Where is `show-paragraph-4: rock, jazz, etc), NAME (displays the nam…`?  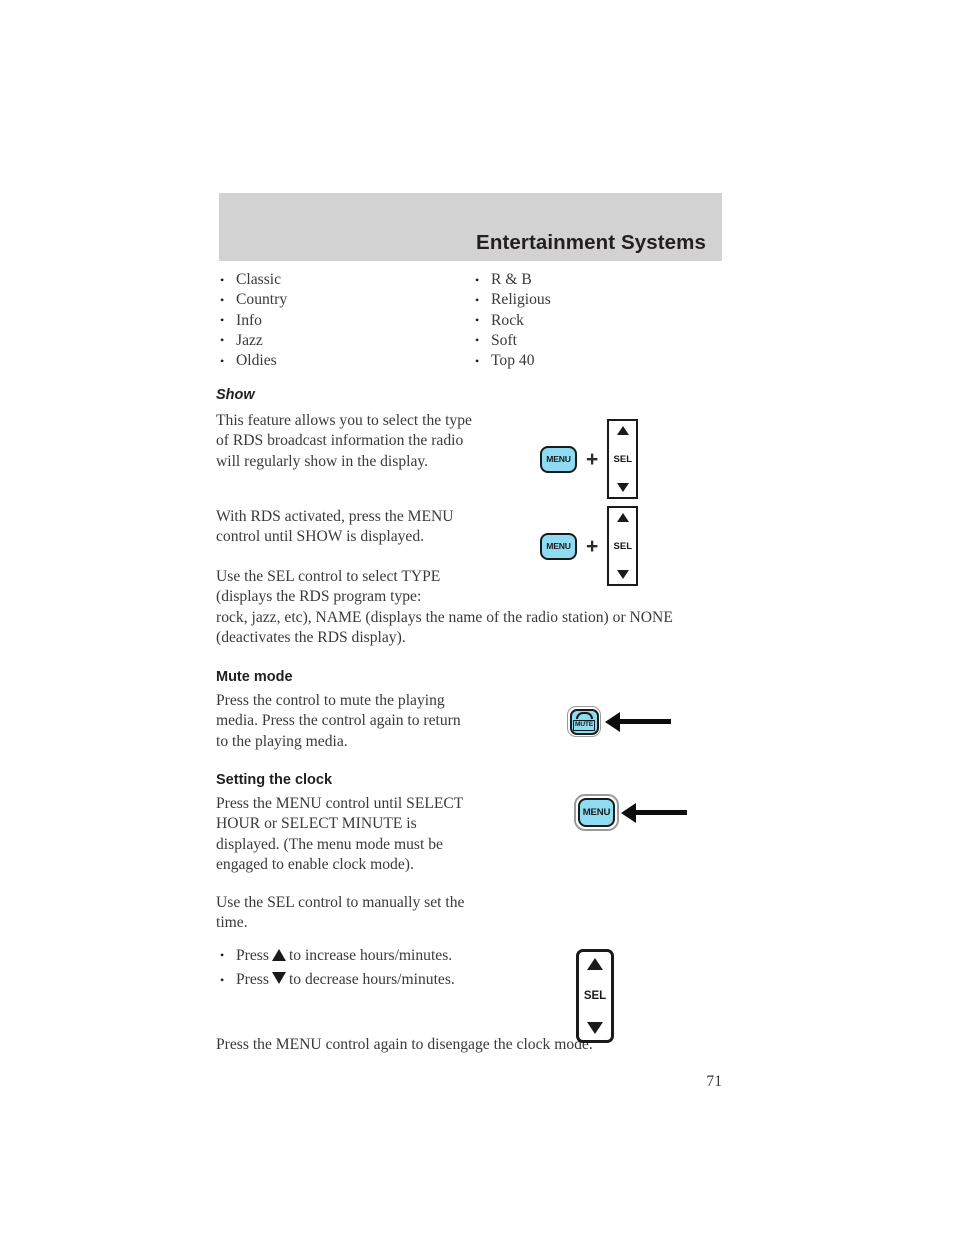
show-paragraph-4: rock, jazz, etc), NAME (displays the nam… is located at coordinates (444, 627).